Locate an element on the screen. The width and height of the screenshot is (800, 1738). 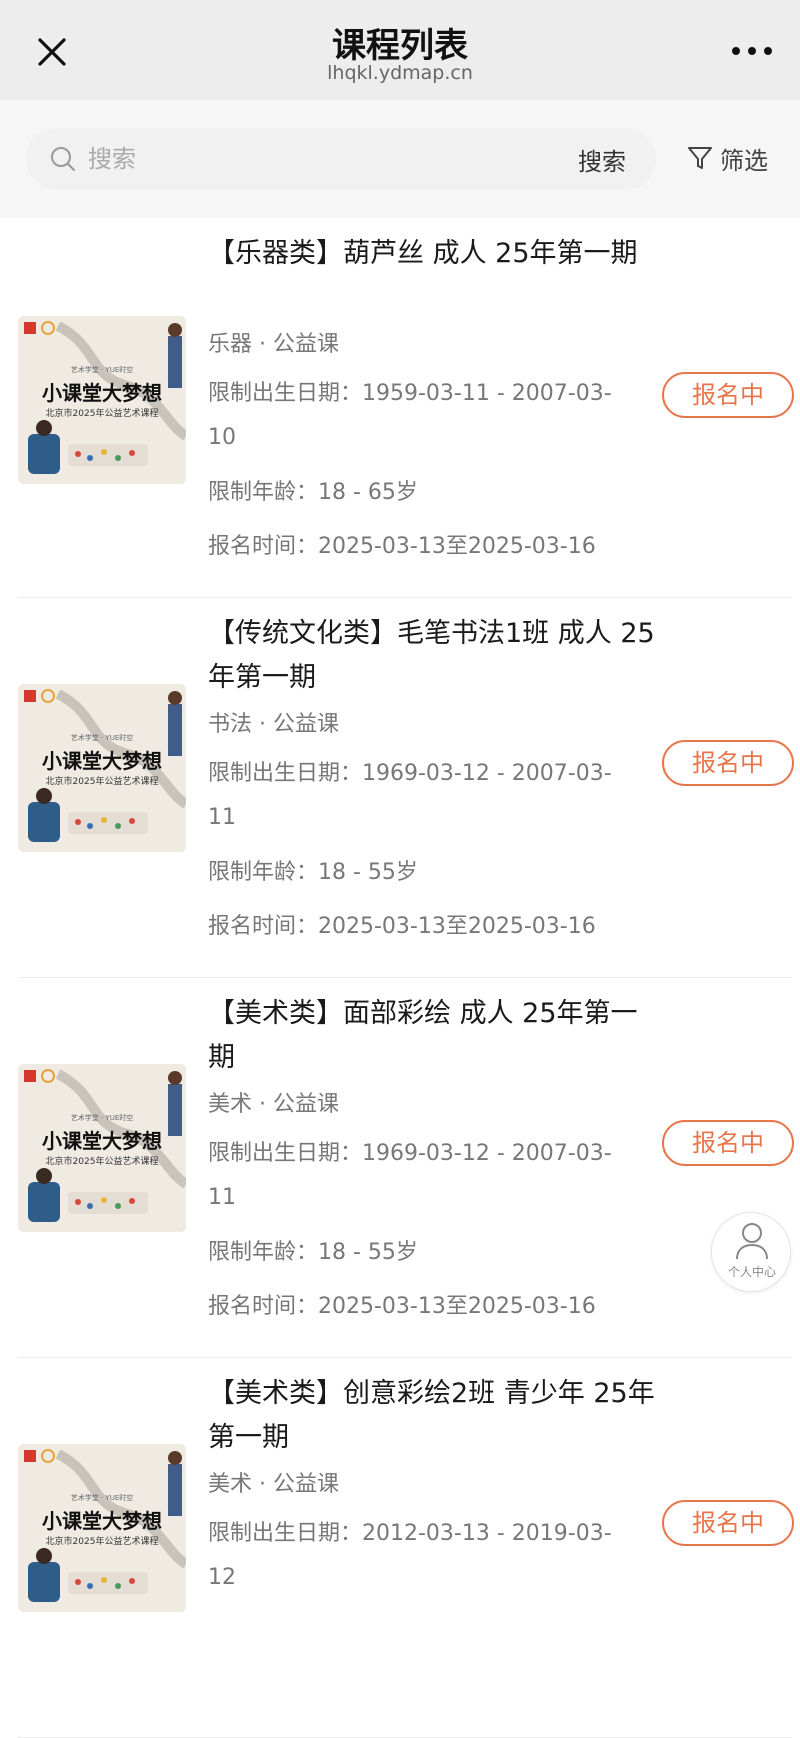
search-button: 搜索 is located at coordinates (602, 159).